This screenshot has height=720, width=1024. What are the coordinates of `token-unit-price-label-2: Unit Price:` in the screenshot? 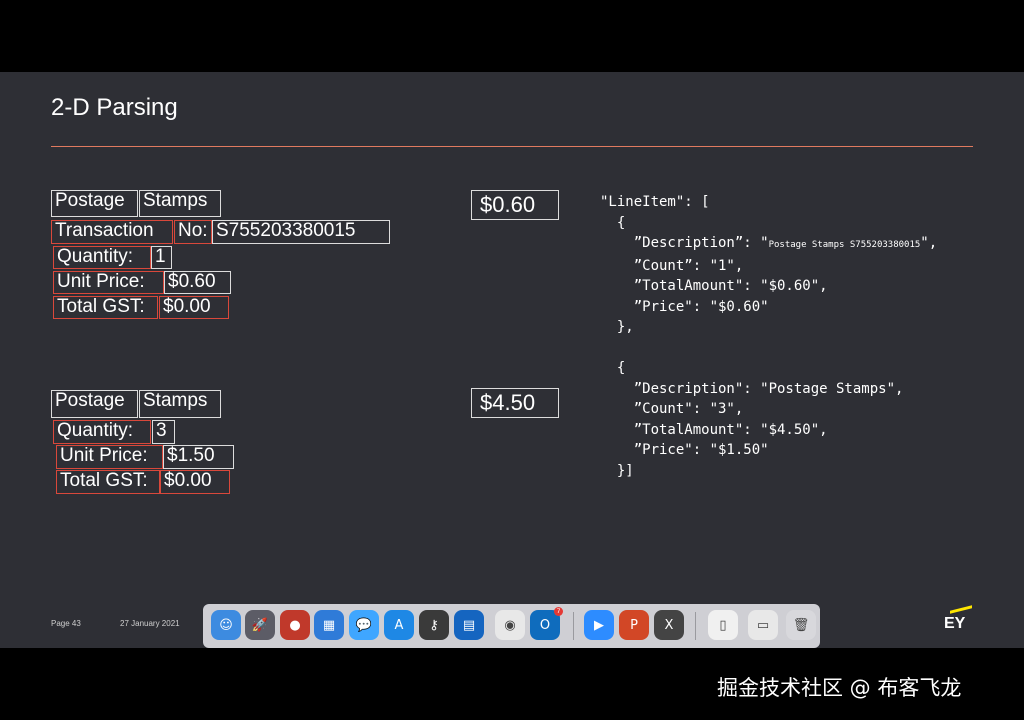 It's located at (109, 457).